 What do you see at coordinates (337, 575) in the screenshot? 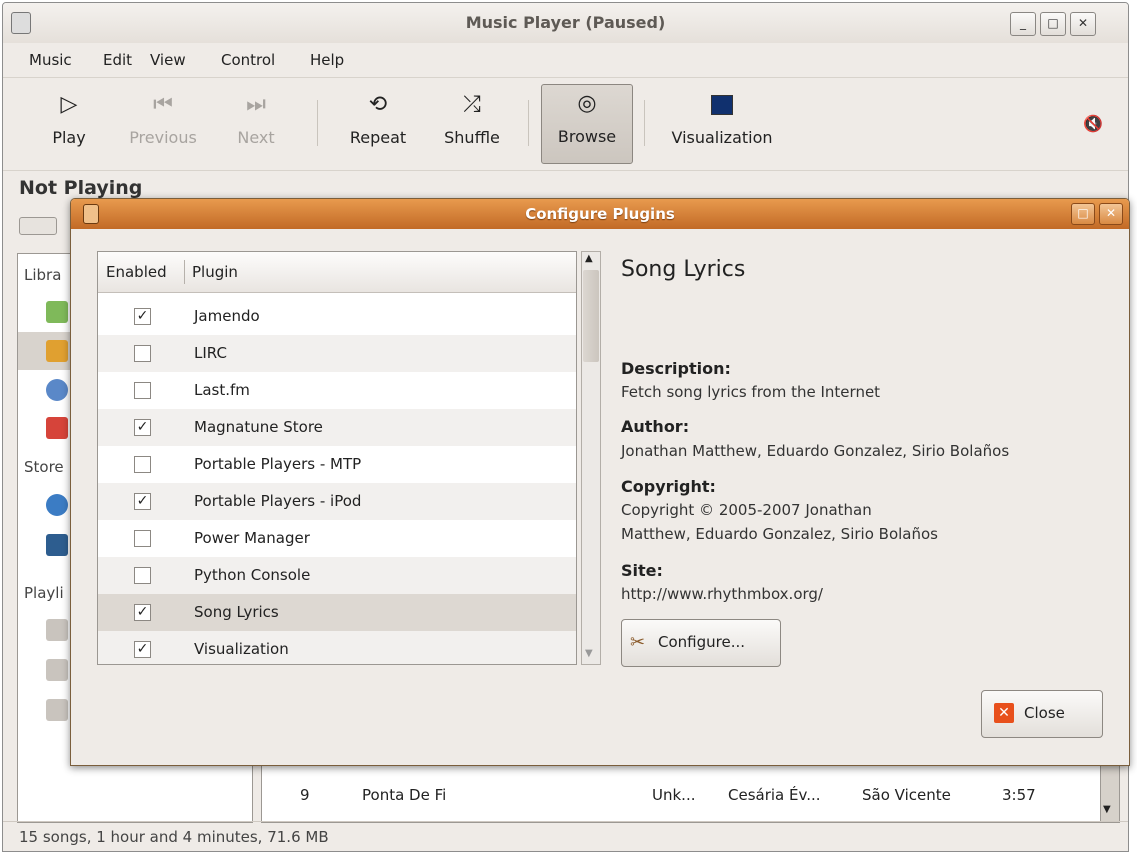
I see `plugin-row: Python Console` at bounding box center [337, 575].